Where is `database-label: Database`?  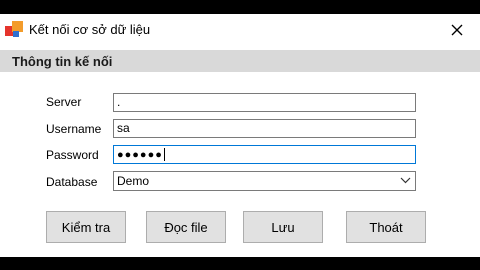 database-label: Database is located at coordinates (72, 182).